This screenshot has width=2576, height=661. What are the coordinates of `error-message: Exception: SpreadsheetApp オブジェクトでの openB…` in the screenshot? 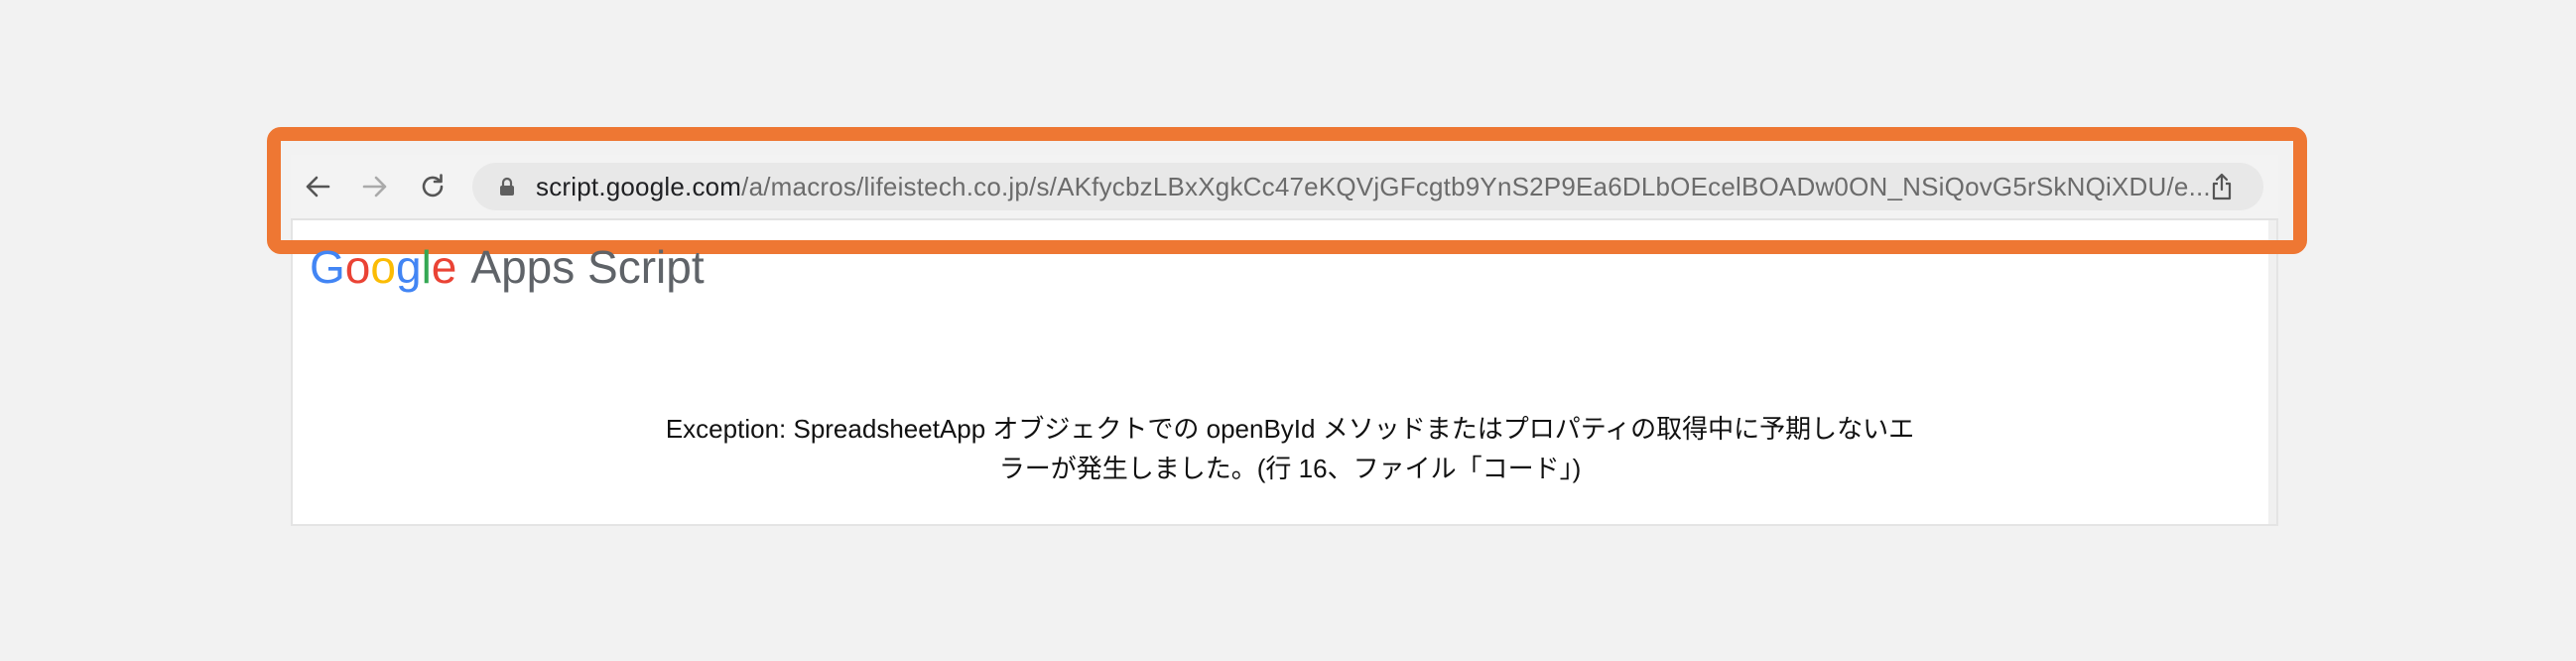 It's located at (1290, 448).